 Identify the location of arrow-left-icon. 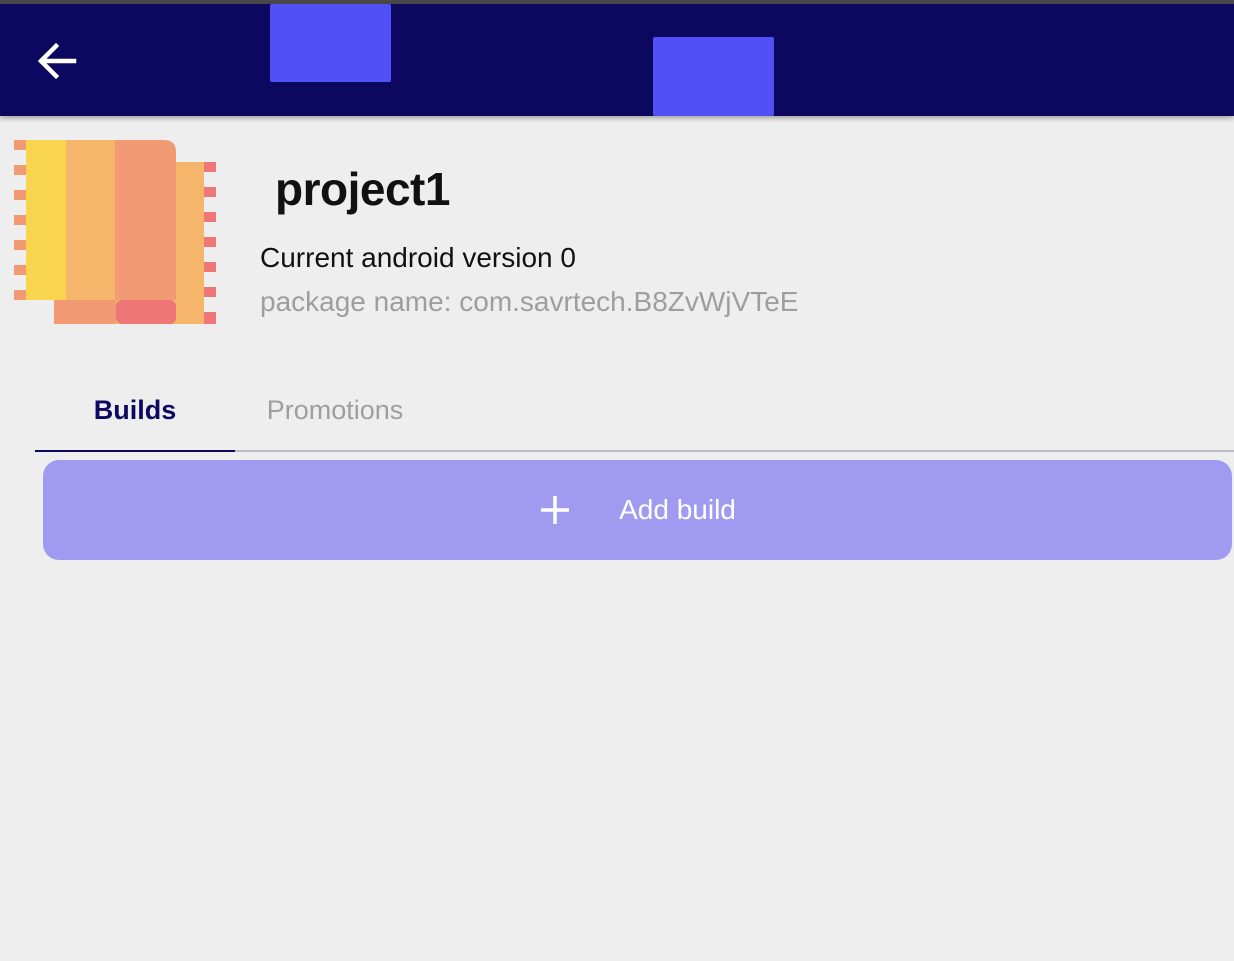
(57, 61).